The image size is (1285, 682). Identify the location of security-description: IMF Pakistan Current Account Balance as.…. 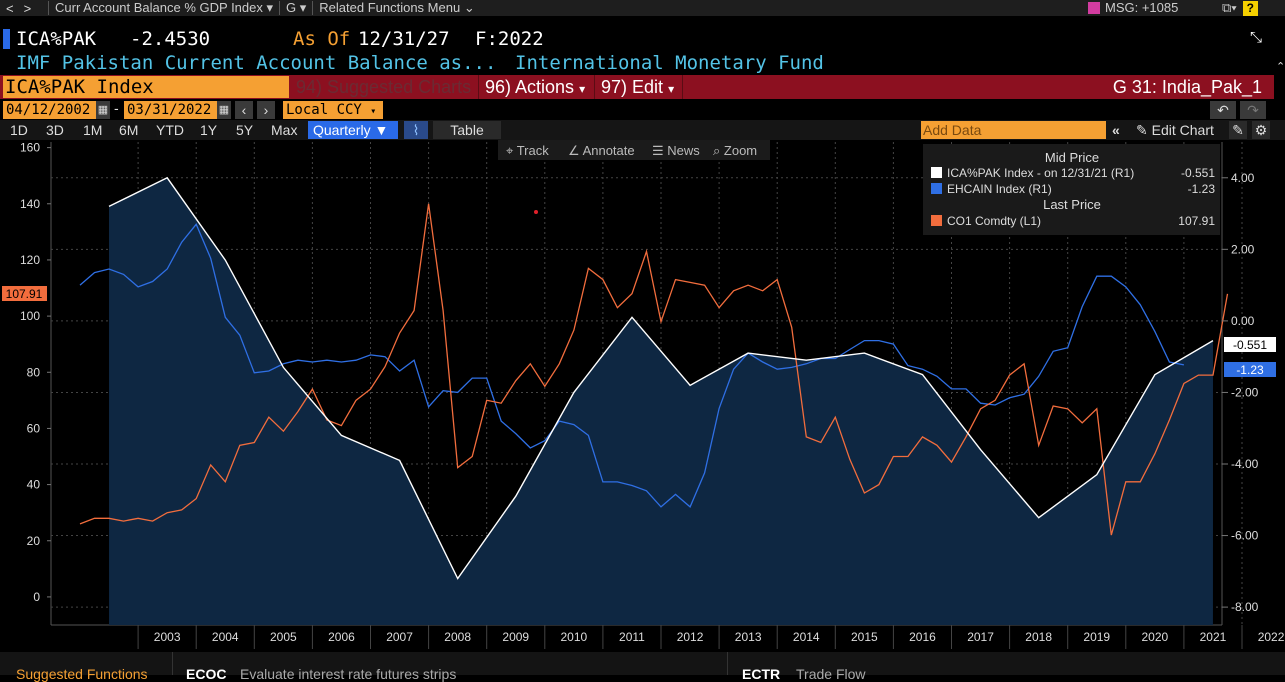
(642, 63).